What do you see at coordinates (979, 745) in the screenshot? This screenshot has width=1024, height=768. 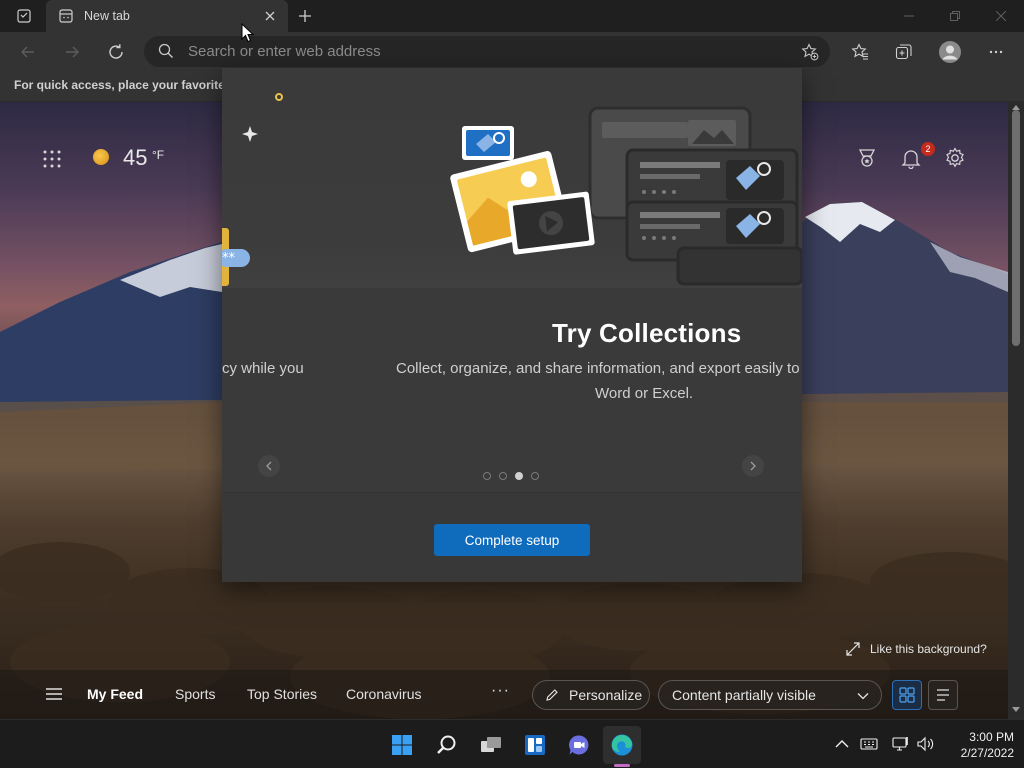 I see `taskbar-clock: 3:00 PM 2/27/2022` at bounding box center [979, 745].